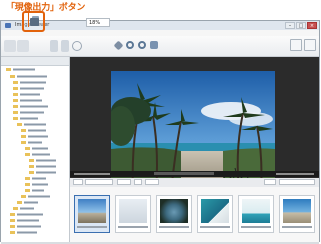 The width and height of the screenshot is (321, 244). I want to click on fullscreen-icon, so click(310, 45).